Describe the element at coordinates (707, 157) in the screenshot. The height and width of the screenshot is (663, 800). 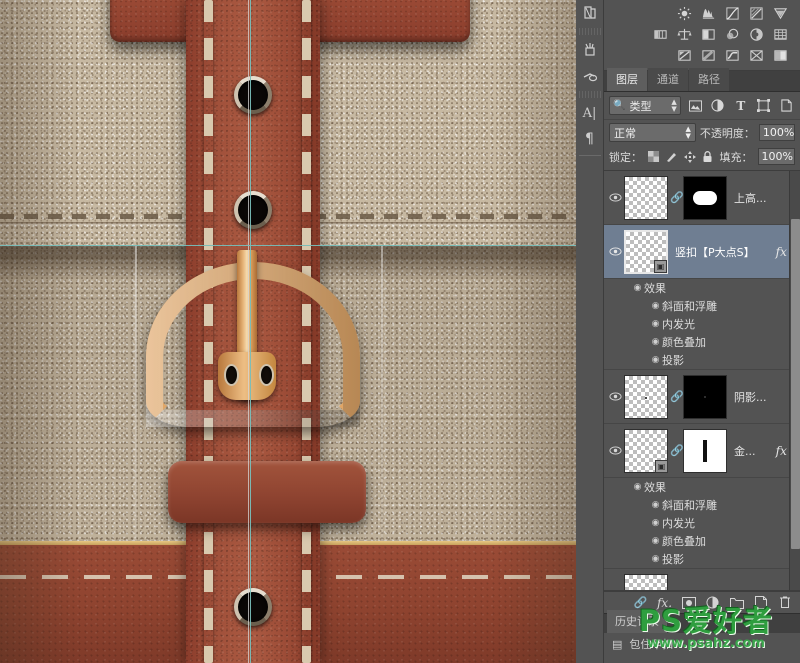
I see `lock-all-icon` at that location.